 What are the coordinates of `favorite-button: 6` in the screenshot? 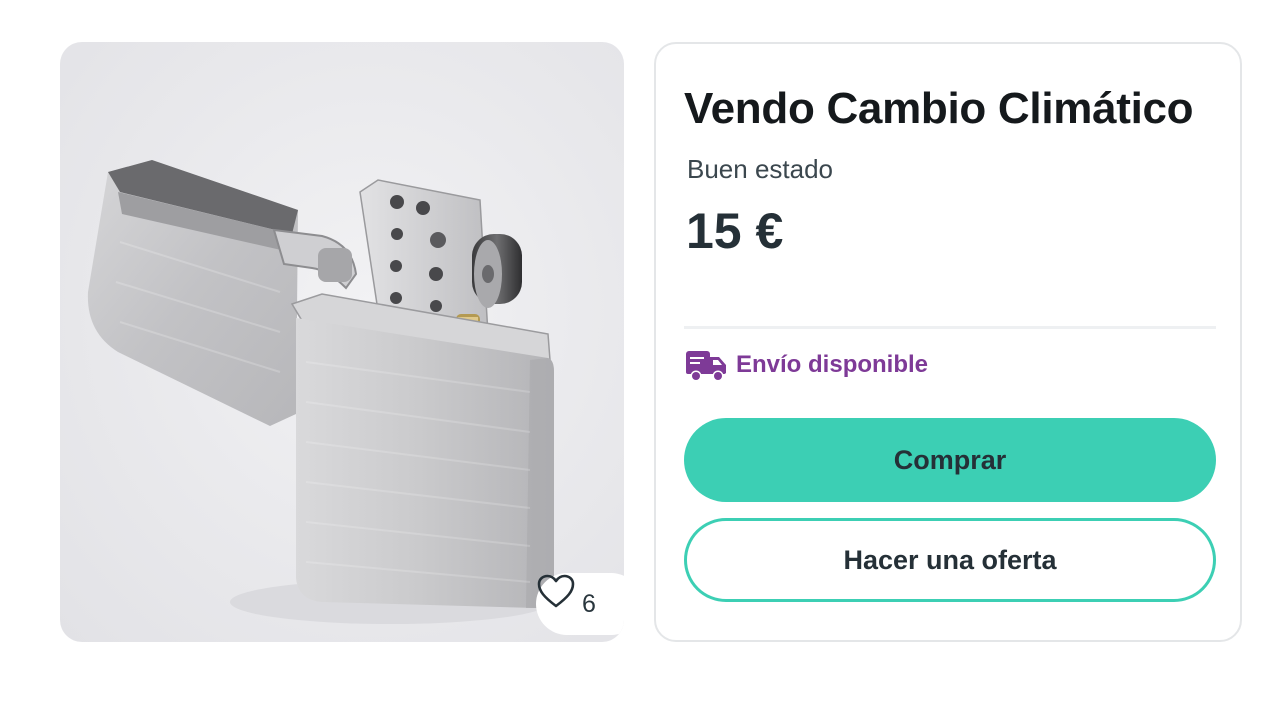 It's located at (580, 604).